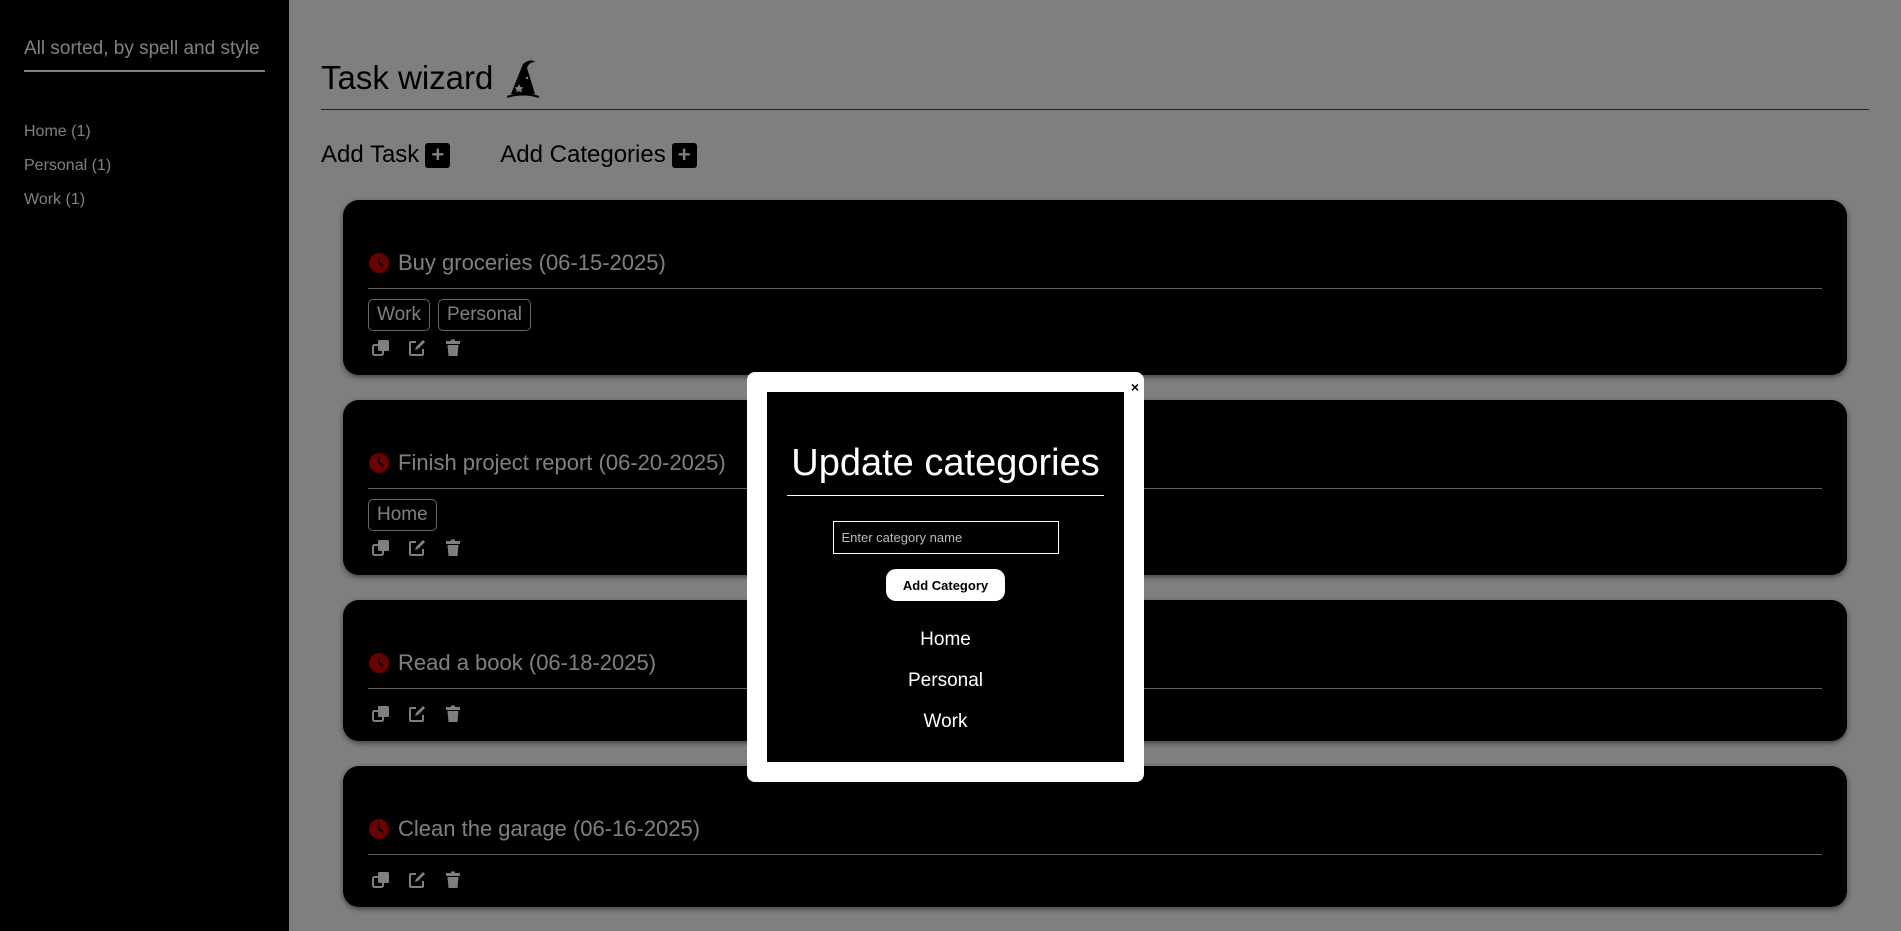 The image size is (1901, 931). Describe the element at coordinates (1135, 387) in the screenshot. I see `close-icon: ×` at that location.